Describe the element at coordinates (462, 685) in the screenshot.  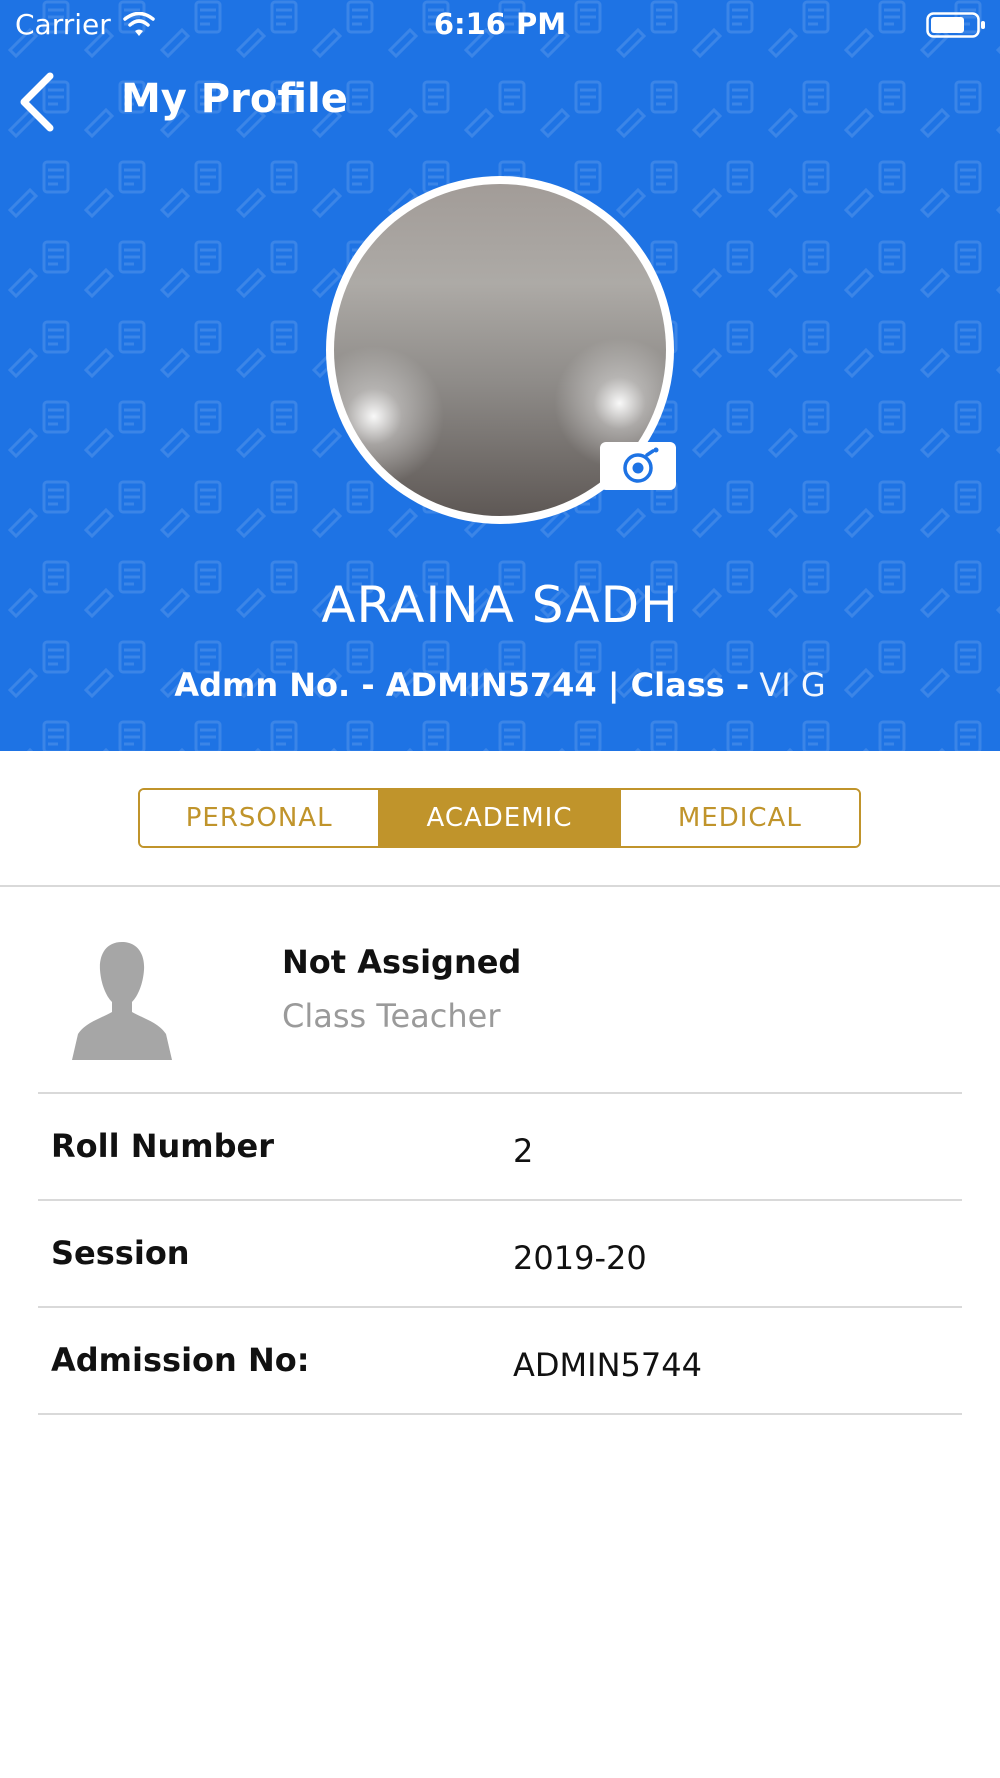
I see `admission-class-label: Admn No. - ADMIN5744 | Class -` at that location.